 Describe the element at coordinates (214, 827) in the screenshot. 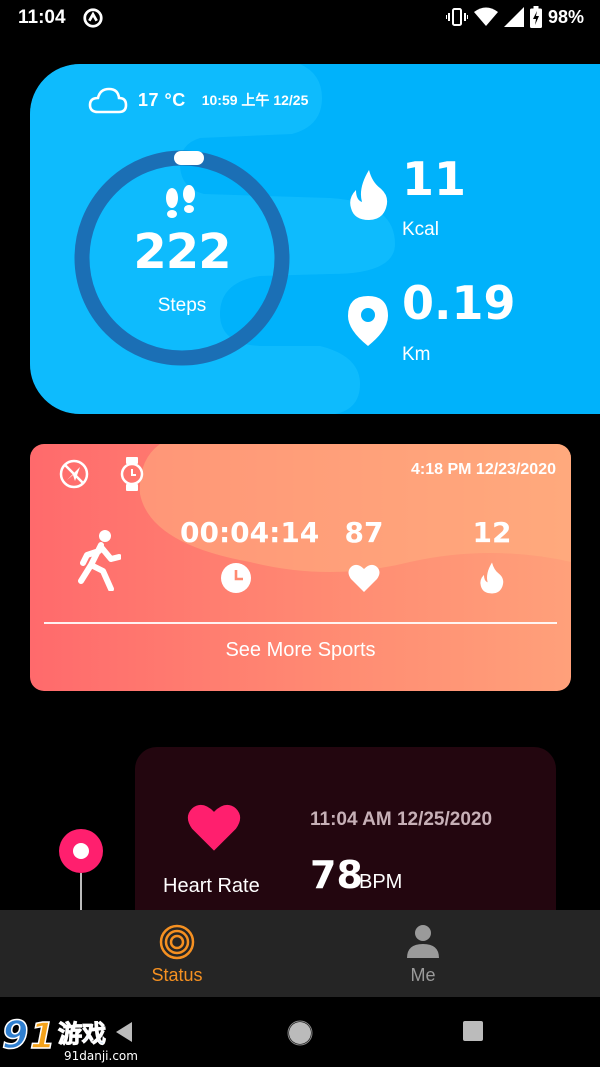

I see `heart-rate-icon` at that location.